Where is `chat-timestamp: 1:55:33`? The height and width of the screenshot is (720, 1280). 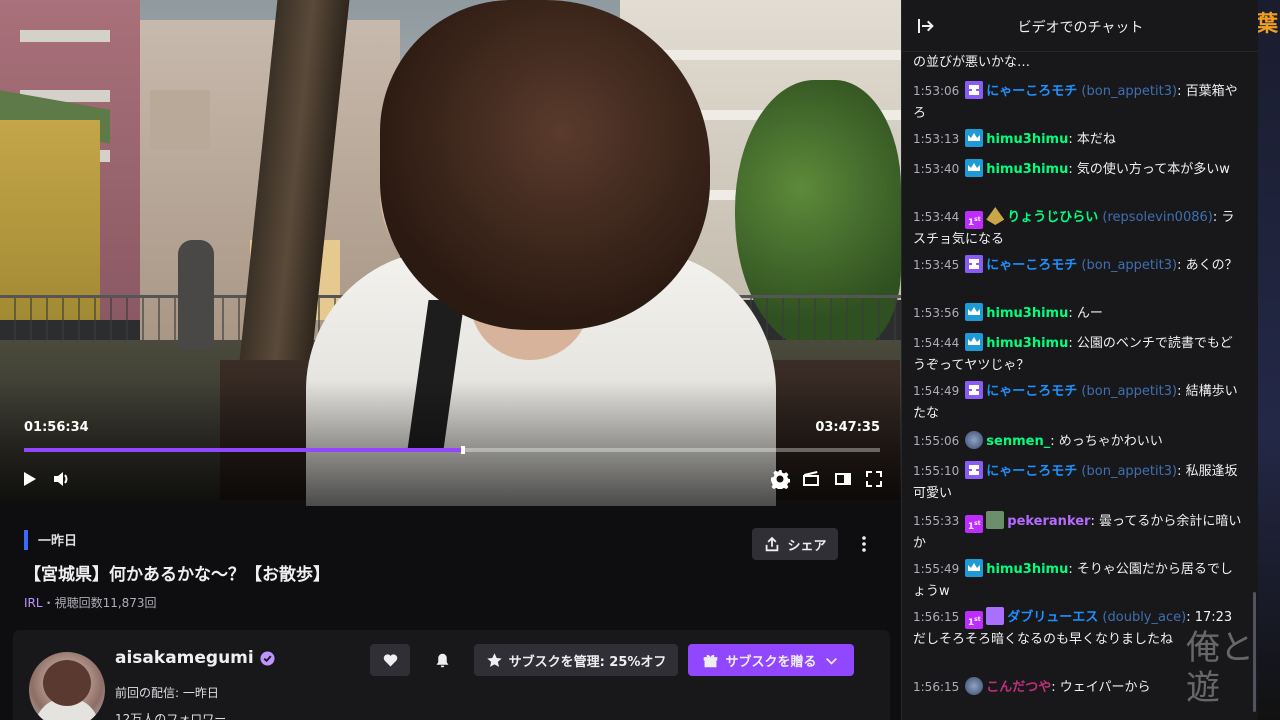 chat-timestamp: 1:55:33 is located at coordinates (936, 521).